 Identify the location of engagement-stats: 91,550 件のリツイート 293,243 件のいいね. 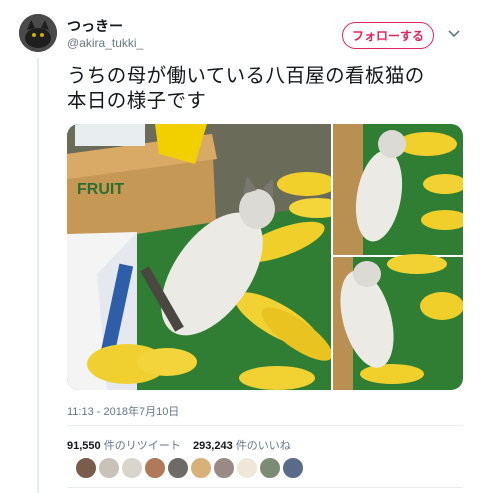
(179, 445).